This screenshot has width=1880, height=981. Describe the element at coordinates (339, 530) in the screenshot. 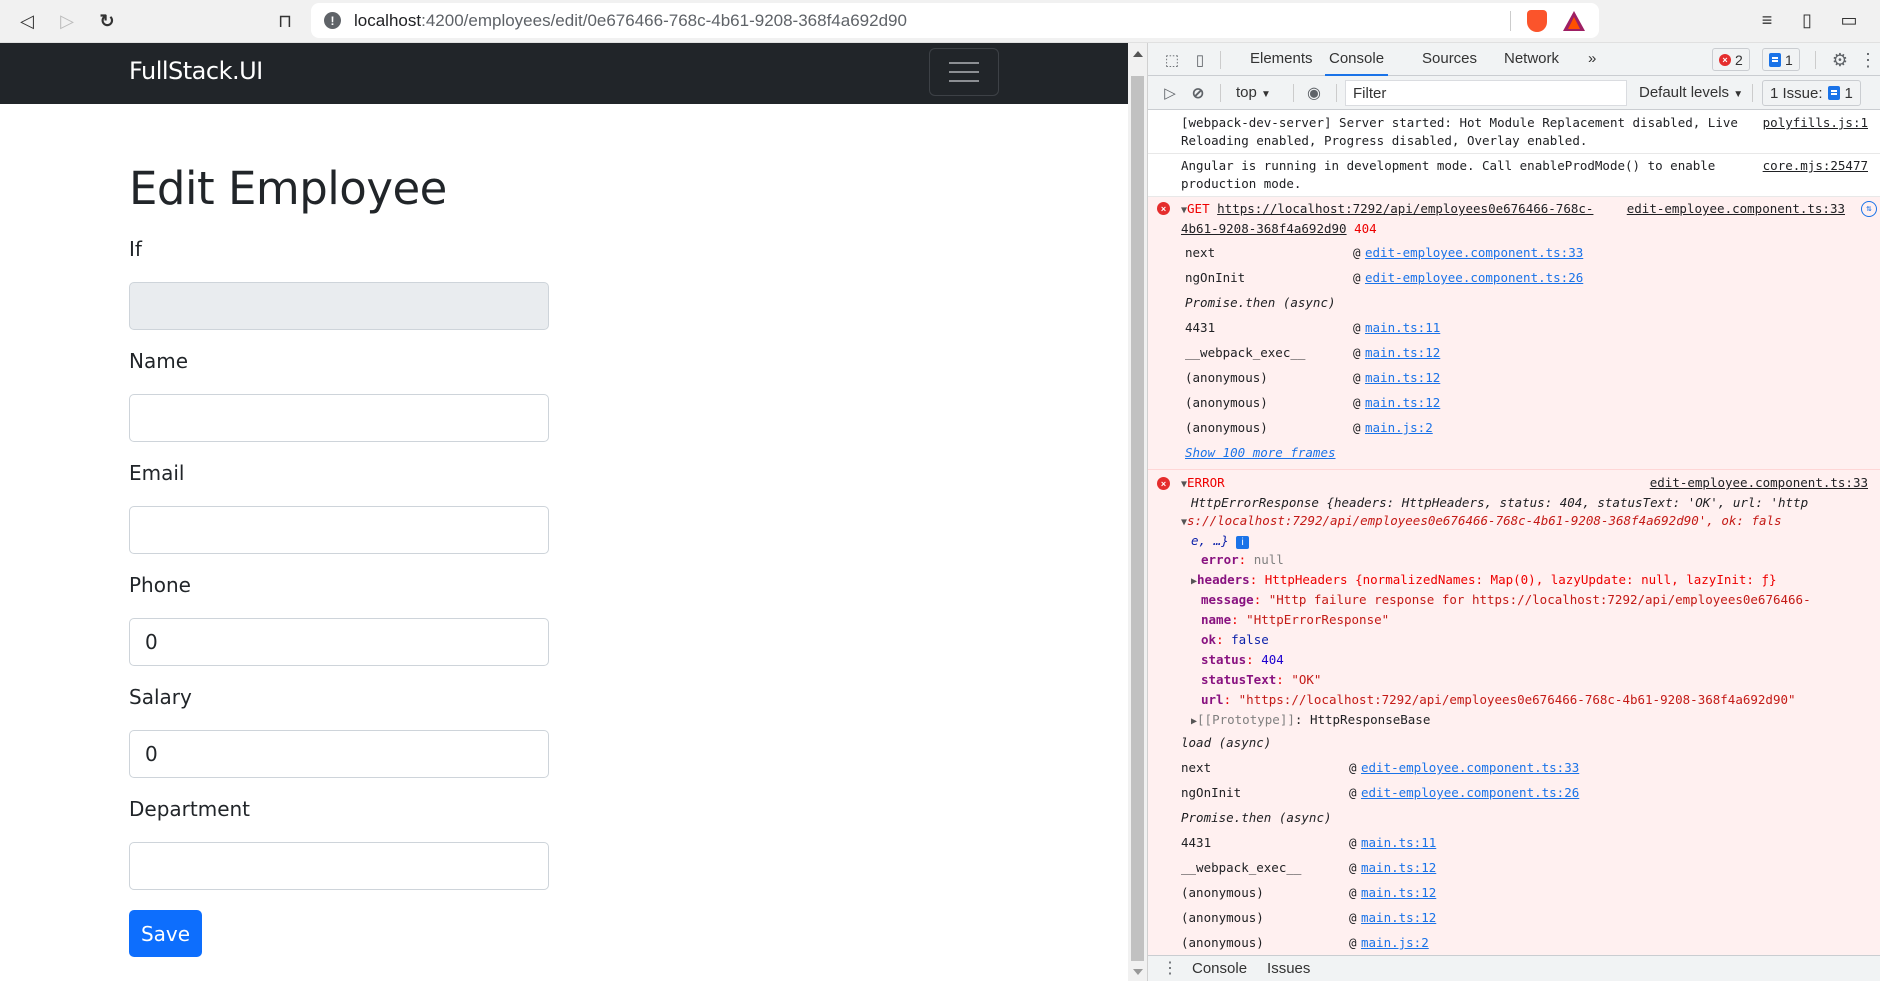

I see `email-input` at that location.